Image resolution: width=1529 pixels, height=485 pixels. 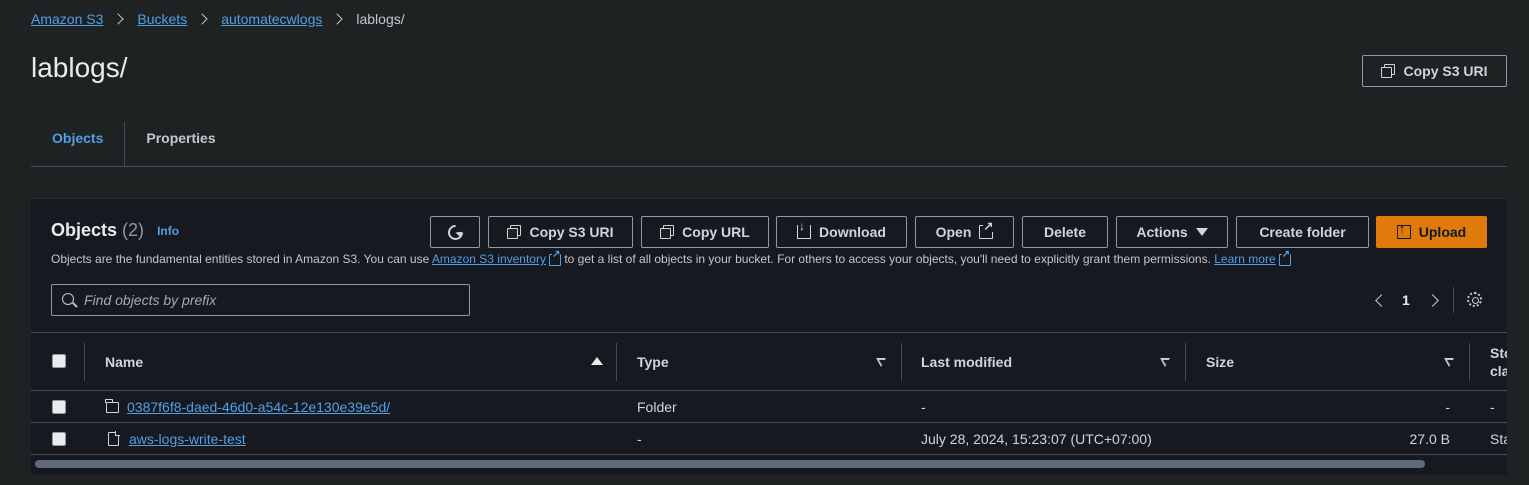 What do you see at coordinates (112, 405) in the screenshot?
I see `folder-icon` at bounding box center [112, 405].